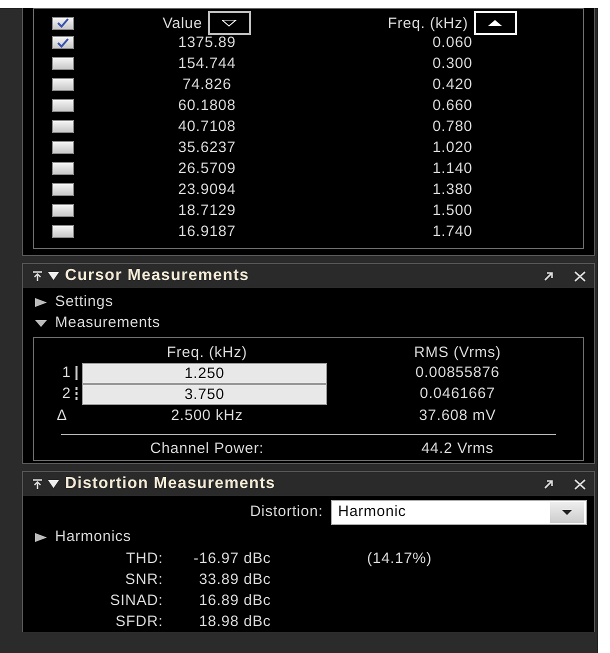 This screenshot has height=653, width=610. Describe the element at coordinates (207, 189) in the screenshot. I see `table-cell: 23.9094` at that location.